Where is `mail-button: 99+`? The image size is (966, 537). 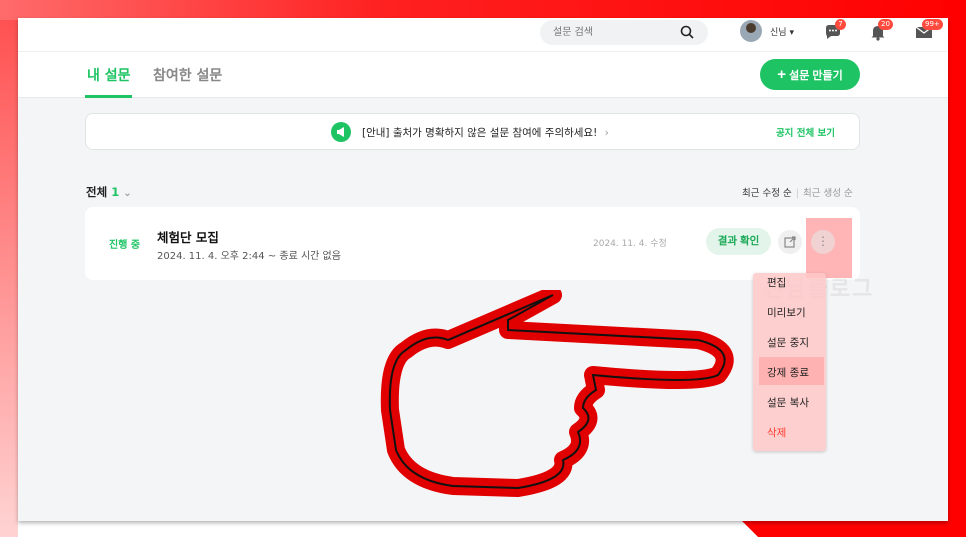
mail-button: 99+ is located at coordinates (928, 30).